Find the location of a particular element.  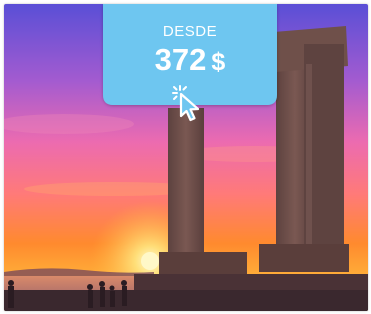

price-label: DESDE is located at coordinates (190, 31).